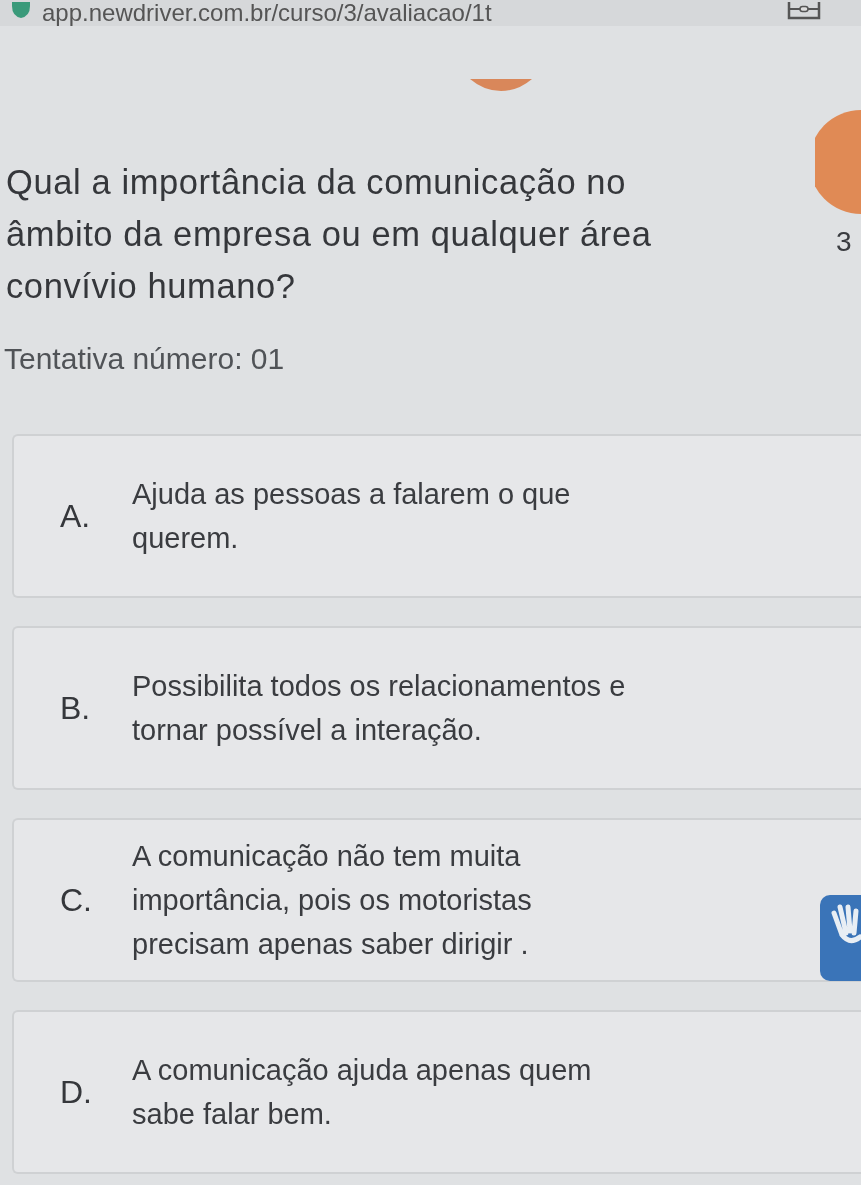  I want to click on question-text: Qual a importância da comunicação no âmbito da empresa ou em qualquer área convívio humano?, so click(329, 234).